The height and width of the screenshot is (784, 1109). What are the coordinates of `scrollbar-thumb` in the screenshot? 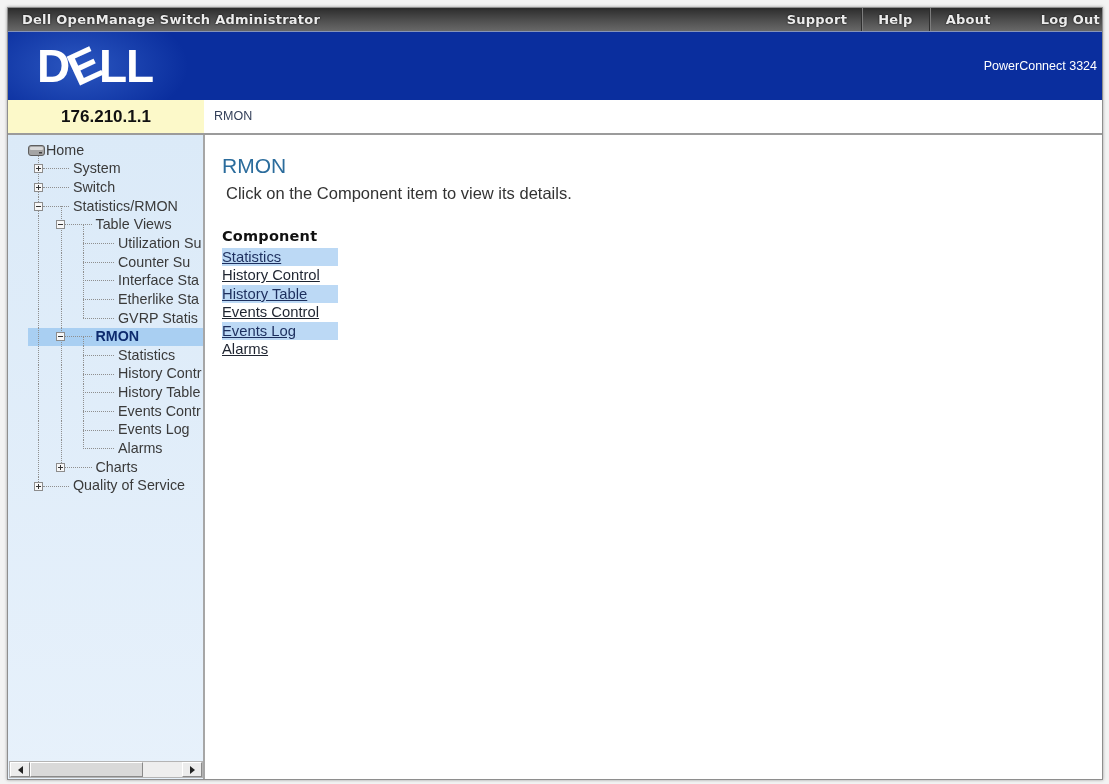 It's located at (86, 769).